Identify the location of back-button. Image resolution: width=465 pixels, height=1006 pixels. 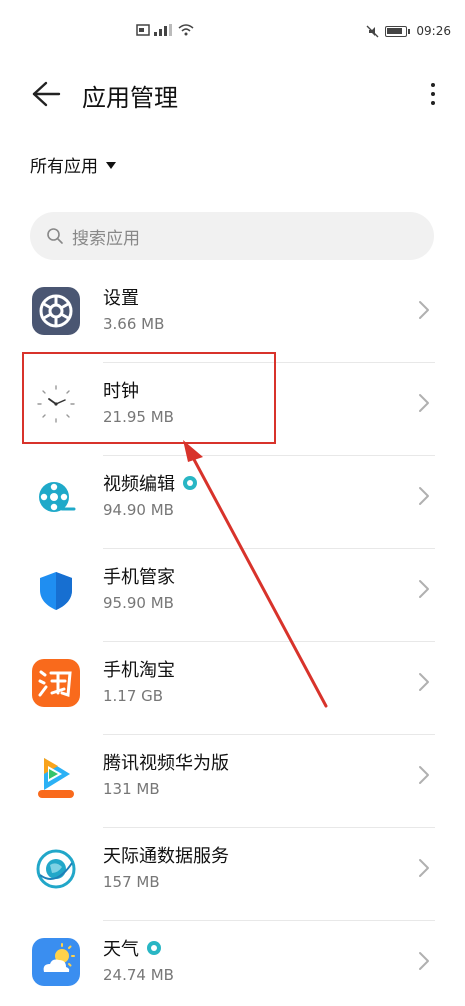
(46, 94).